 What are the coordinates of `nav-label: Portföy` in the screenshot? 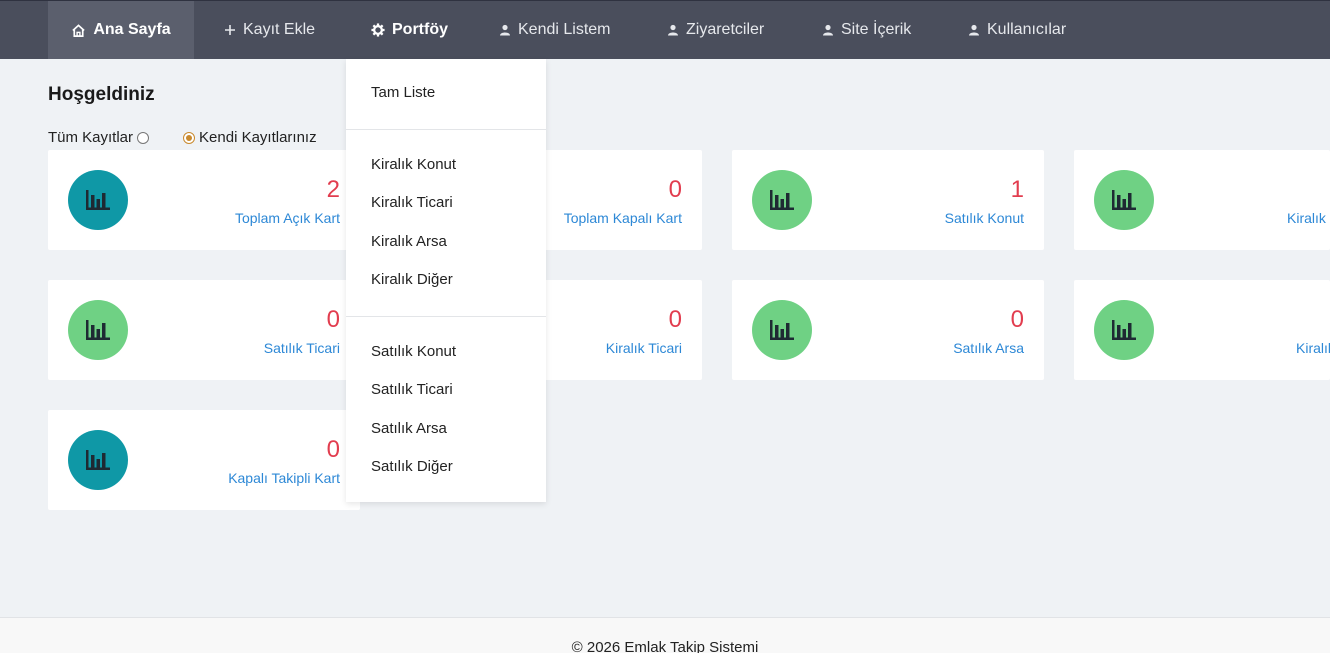 It's located at (420, 29).